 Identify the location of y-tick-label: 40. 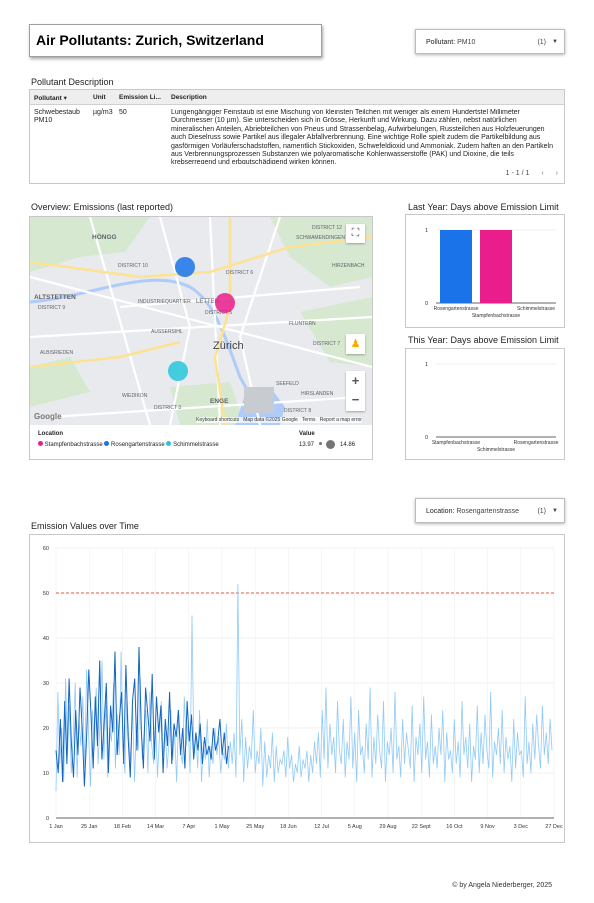
(46, 639).